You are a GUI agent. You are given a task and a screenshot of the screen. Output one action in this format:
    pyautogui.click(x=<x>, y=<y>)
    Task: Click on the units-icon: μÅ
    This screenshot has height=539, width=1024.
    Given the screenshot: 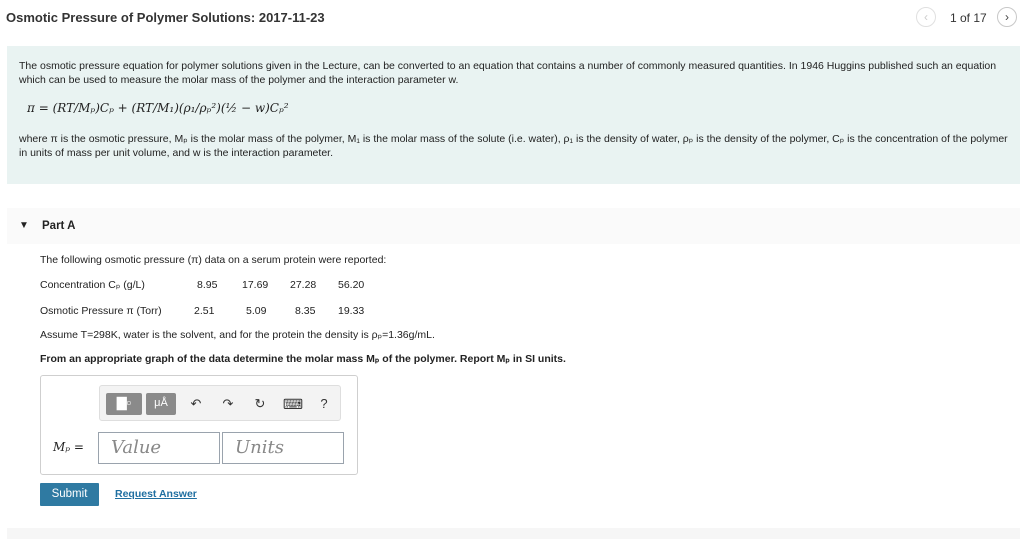 What is the action you would take?
    pyautogui.click(x=161, y=404)
    